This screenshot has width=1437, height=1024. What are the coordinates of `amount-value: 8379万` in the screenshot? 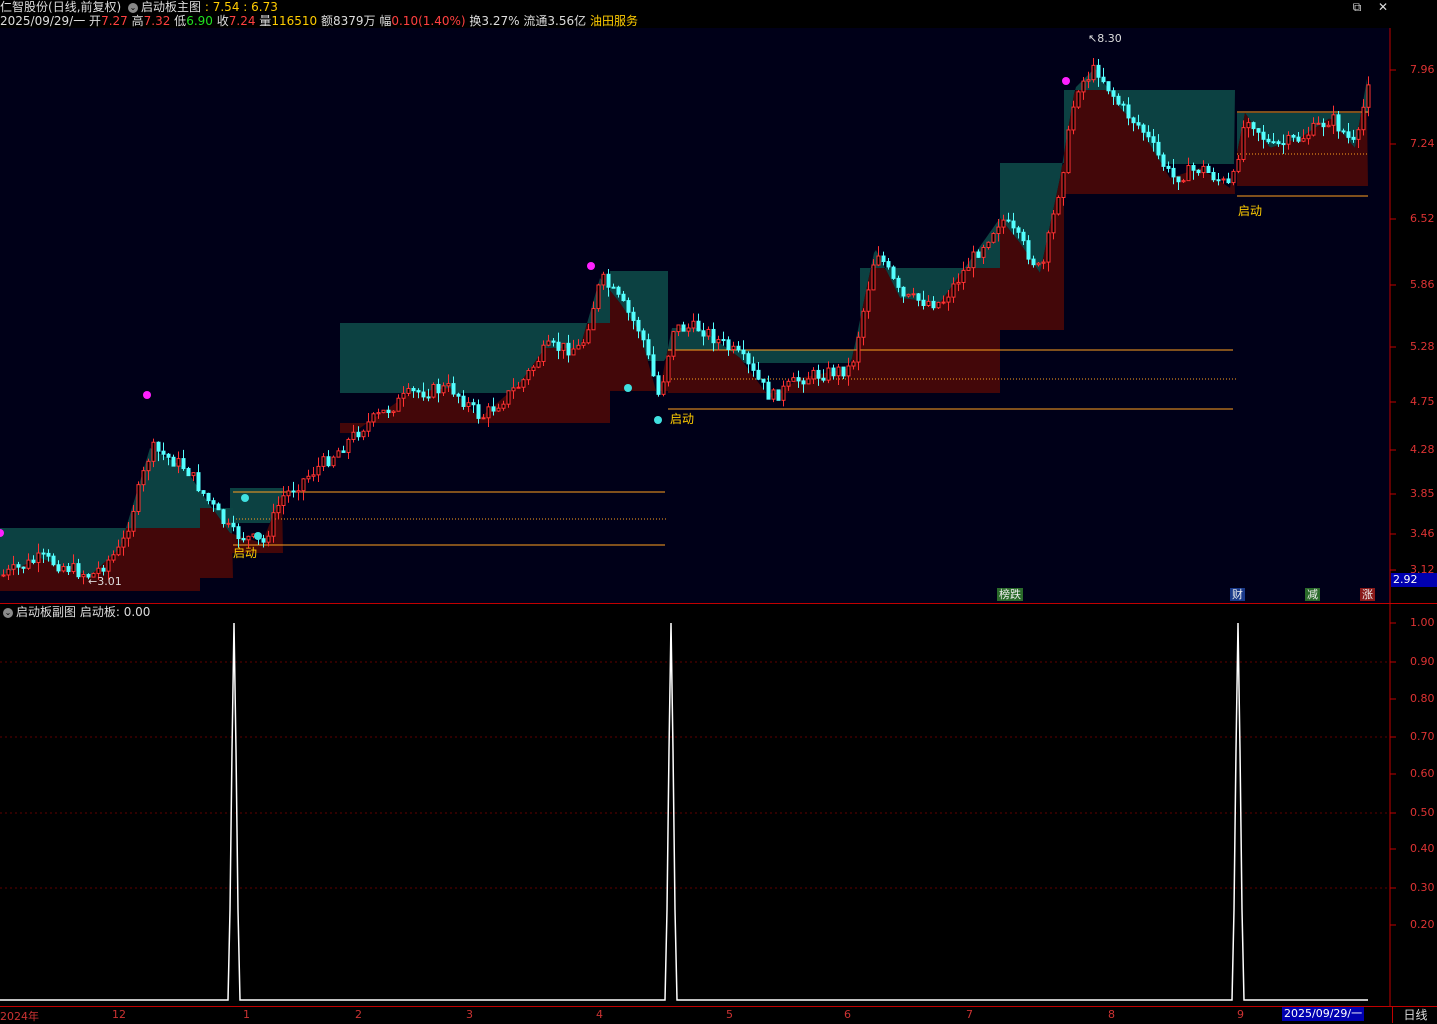 It's located at (354, 21).